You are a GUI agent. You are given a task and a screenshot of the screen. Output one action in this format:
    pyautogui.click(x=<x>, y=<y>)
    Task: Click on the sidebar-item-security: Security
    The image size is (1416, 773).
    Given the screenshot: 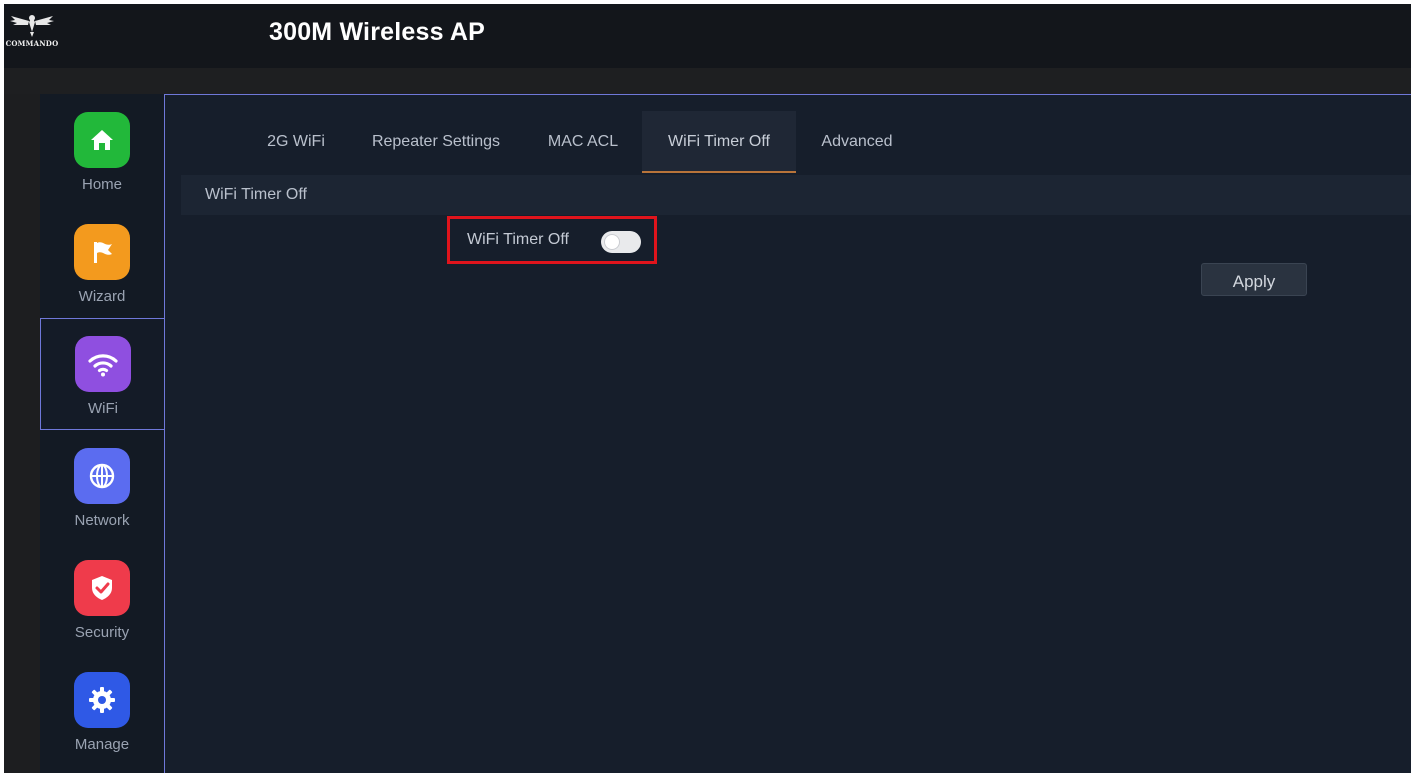 What is the action you would take?
    pyautogui.click(x=102, y=598)
    